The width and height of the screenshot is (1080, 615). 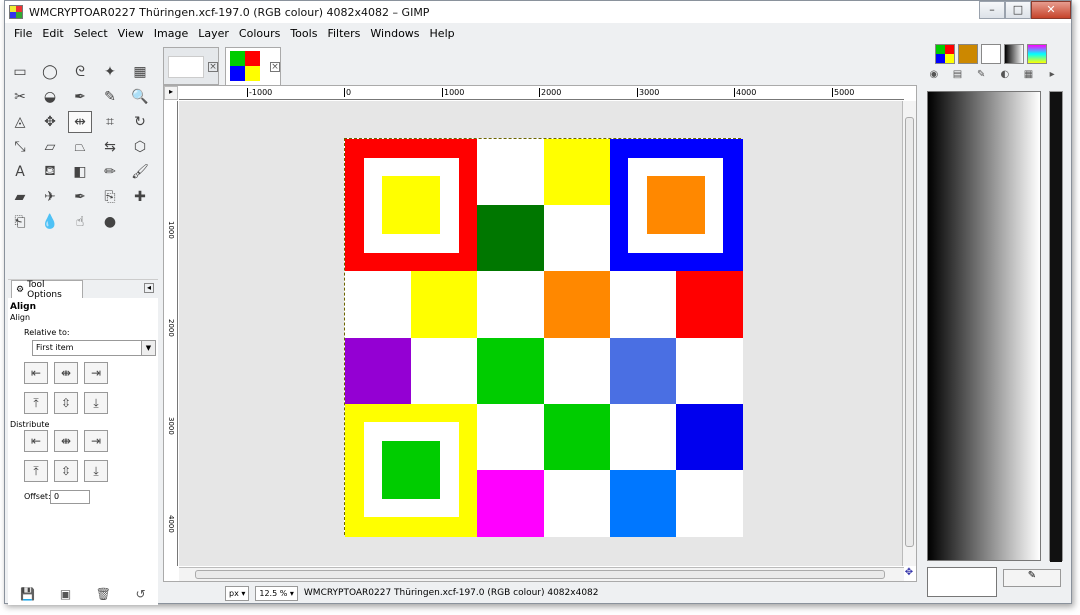 I want to click on distribute-center-h-button: ⇼, so click(x=66, y=441).